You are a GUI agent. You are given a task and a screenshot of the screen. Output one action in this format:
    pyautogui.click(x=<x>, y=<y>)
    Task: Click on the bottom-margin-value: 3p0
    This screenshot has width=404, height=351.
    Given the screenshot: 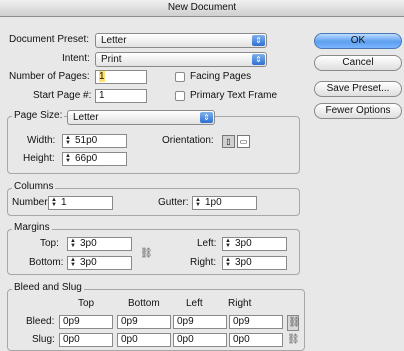 What is the action you would take?
    pyautogui.click(x=88, y=262)
    